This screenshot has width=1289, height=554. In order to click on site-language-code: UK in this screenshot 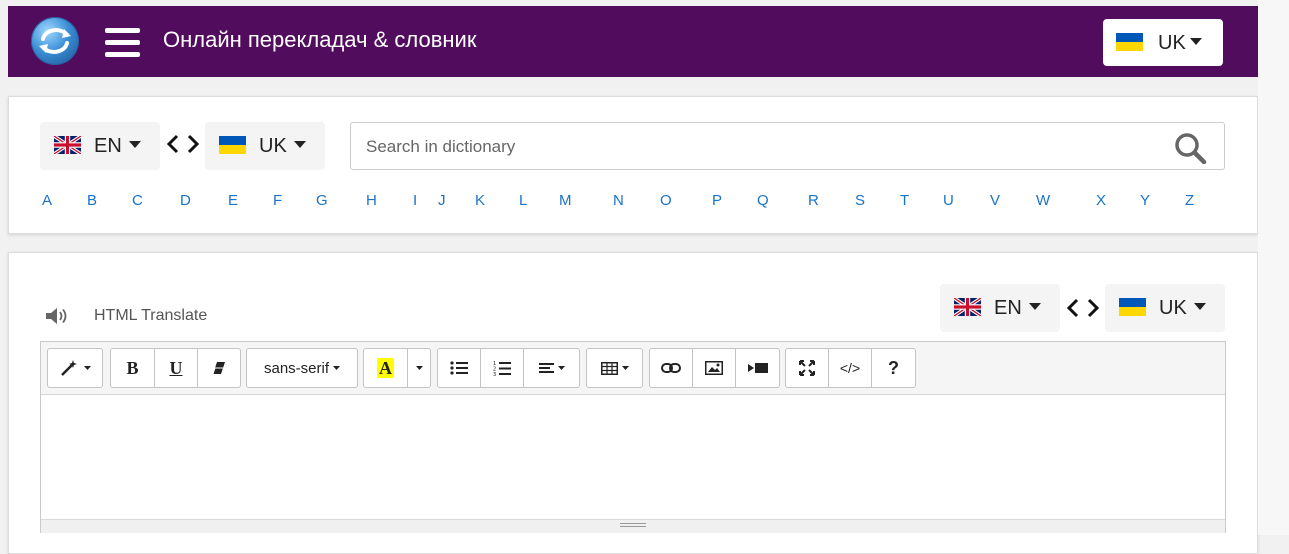, I will do `click(1172, 43)`.